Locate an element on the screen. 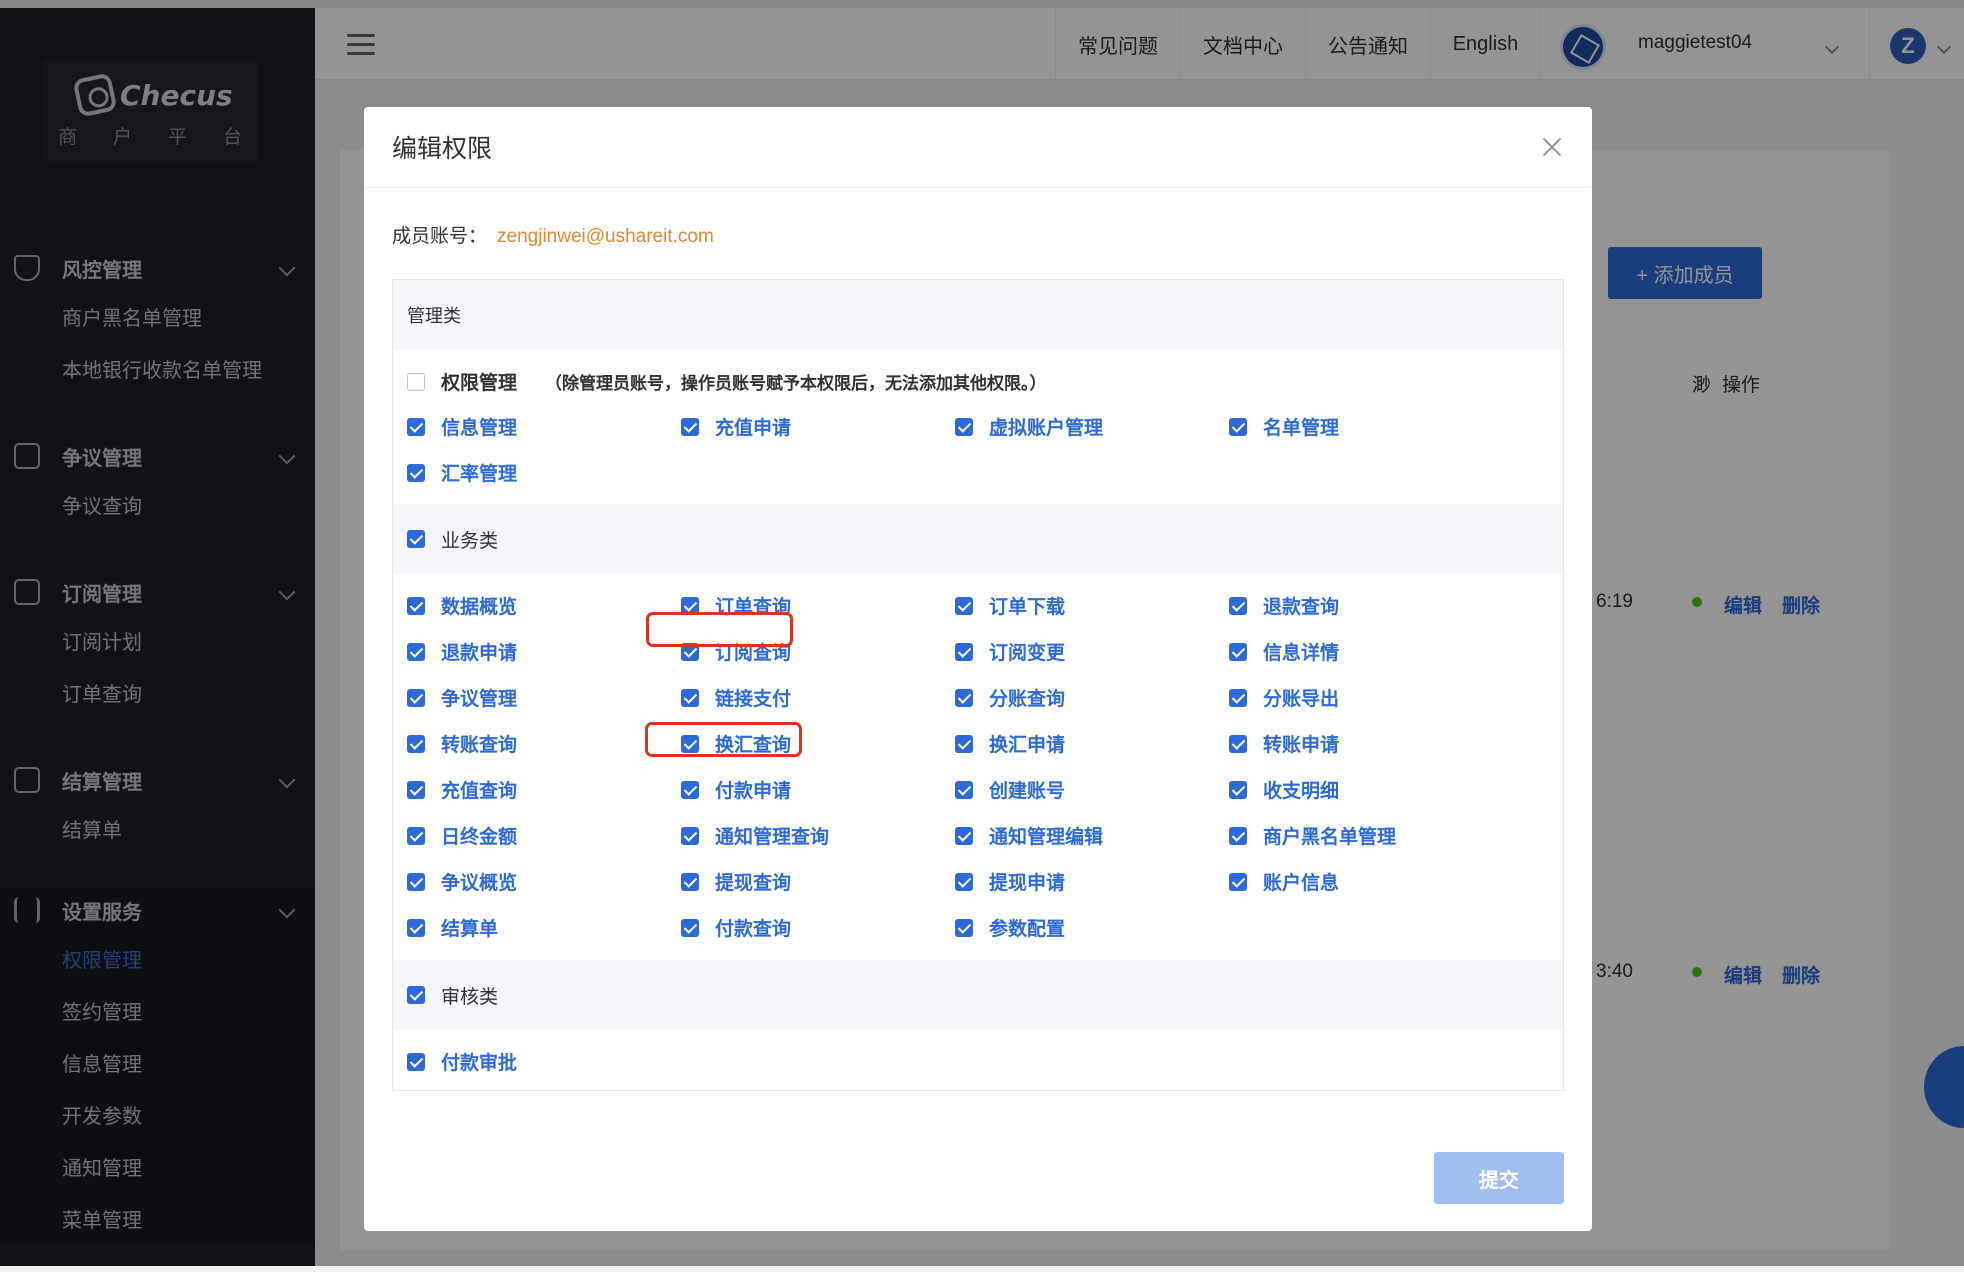 The width and height of the screenshot is (1964, 1272). submit-button: 提交 is located at coordinates (1499, 1178).